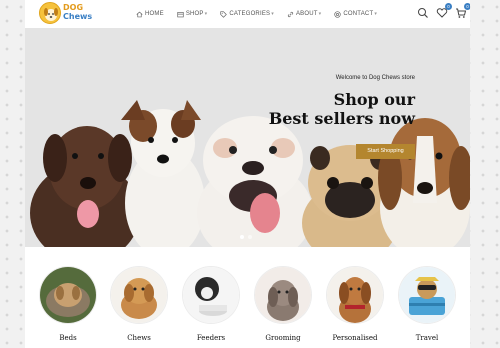  What do you see at coordinates (448, 6) in the screenshot?
I see `wishlist-count-badge: 0` at bounding box center [448, 6].